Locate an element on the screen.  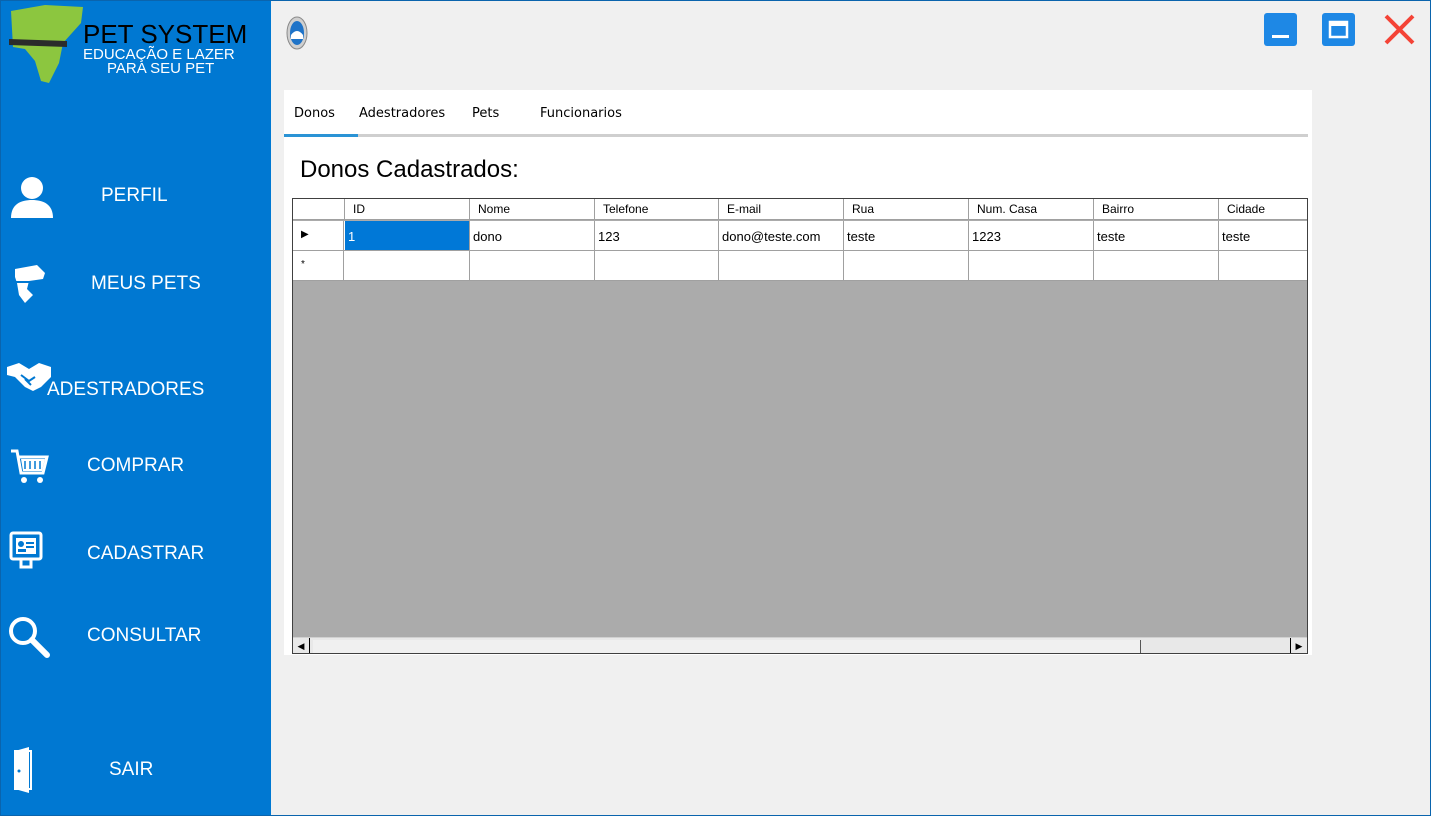
page-title: Donos Cadastrados: is located at coordinates (409, 169).